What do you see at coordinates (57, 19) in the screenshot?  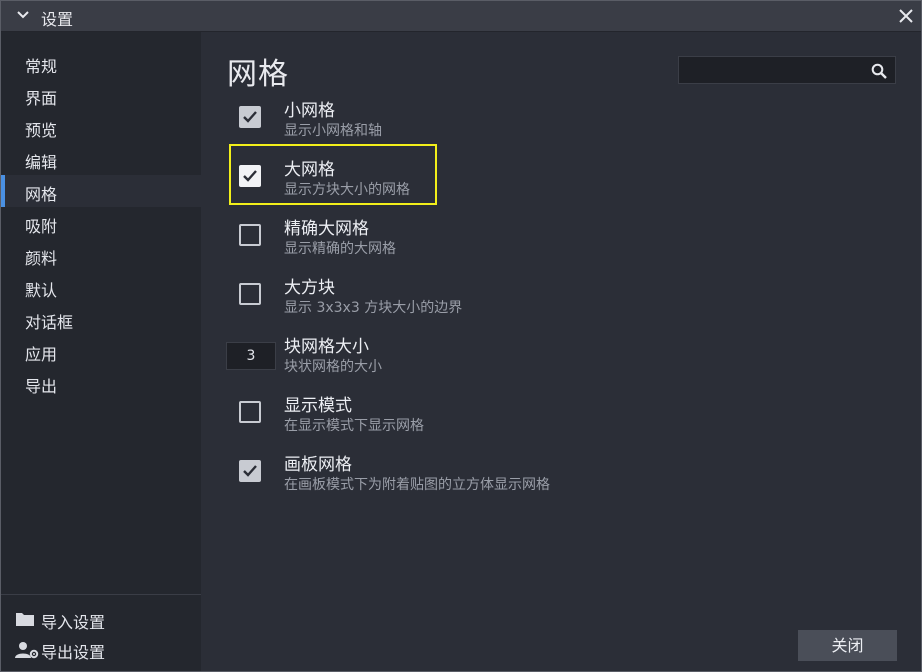 I see `window-title: 设置` at bounding box center [57, 19].